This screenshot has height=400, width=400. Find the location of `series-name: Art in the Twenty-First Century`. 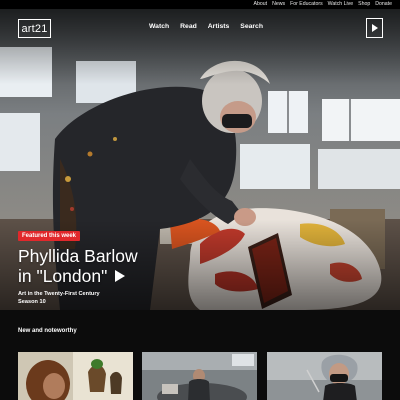

series-name: Art in the Twenty-First Century is located at coordinates (78, 295).